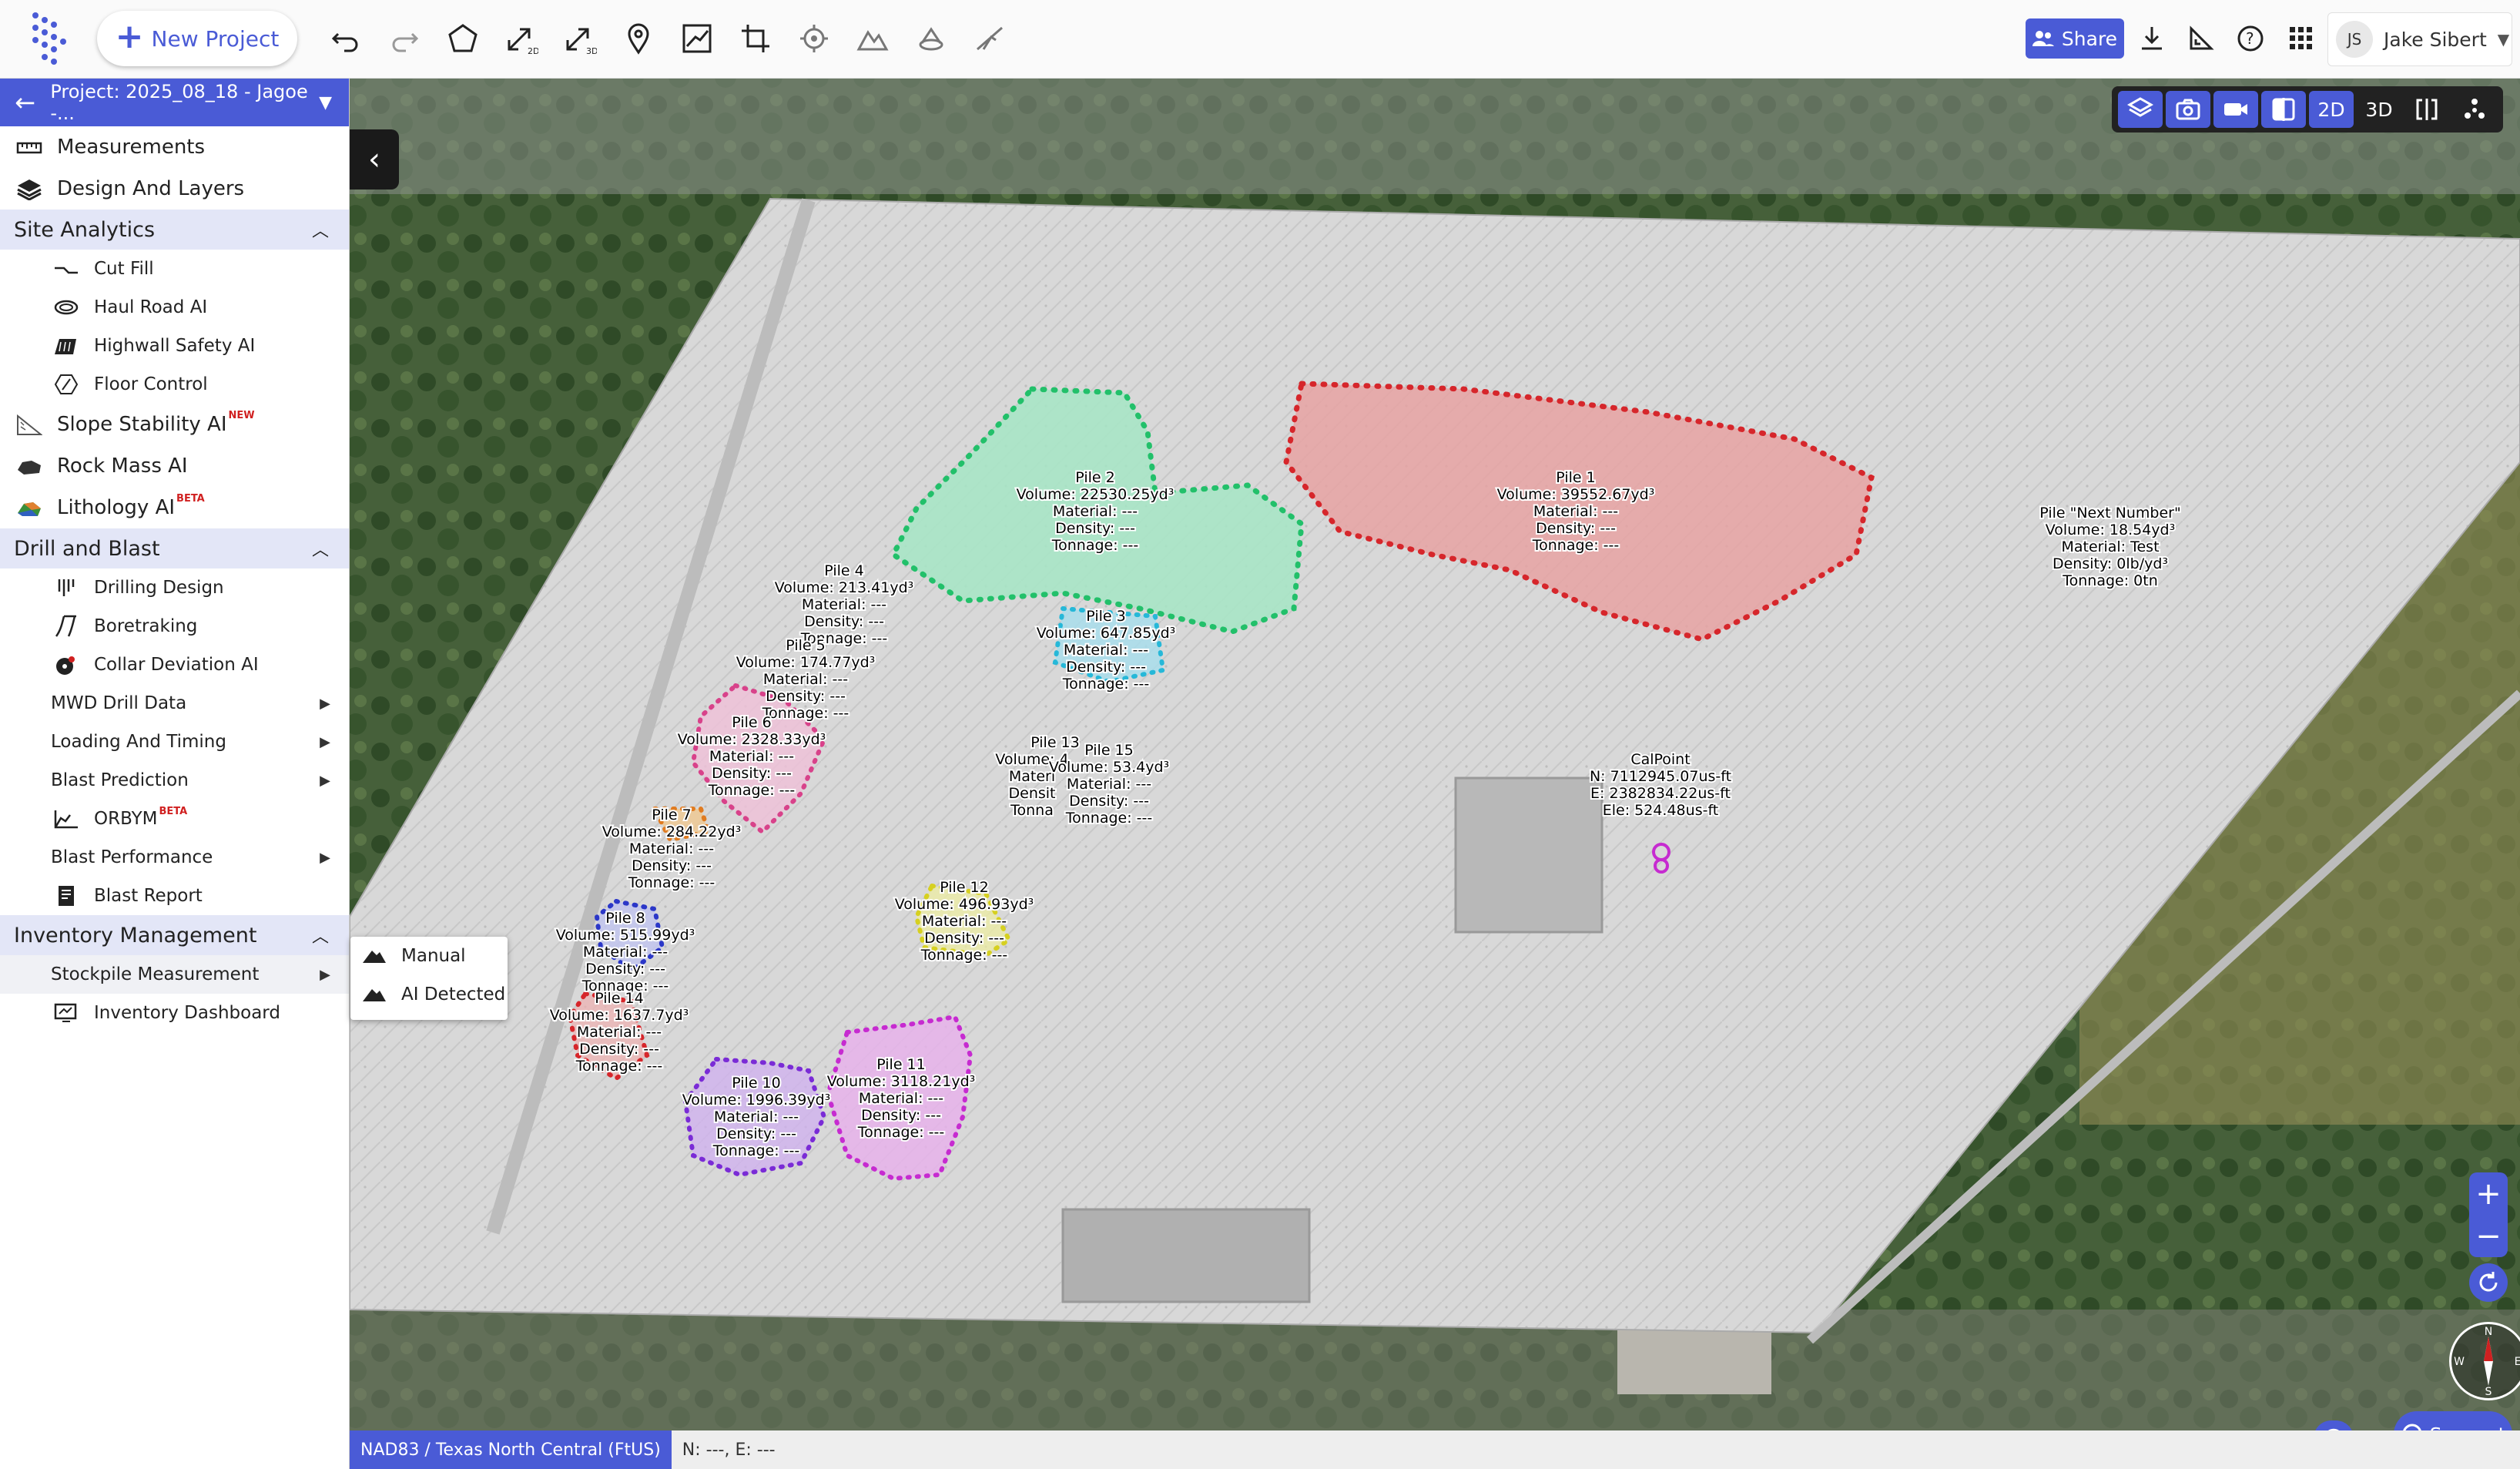 The width and height of the screenshot is (2520, 1469). I want to click on report-icon, so click(67, 896).